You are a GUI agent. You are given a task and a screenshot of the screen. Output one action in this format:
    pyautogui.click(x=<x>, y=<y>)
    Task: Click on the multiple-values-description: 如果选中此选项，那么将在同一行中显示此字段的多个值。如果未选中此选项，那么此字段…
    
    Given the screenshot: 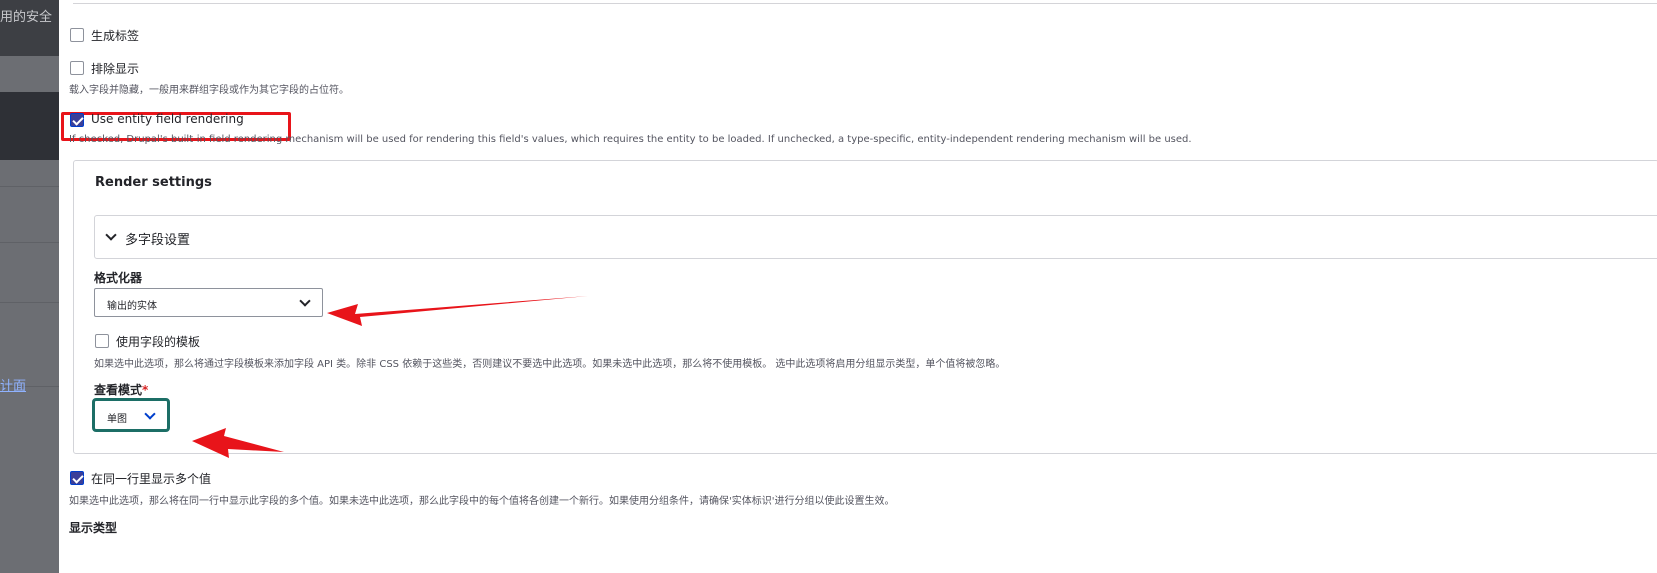 What is the action you would take?
    pyautogui.click(x=482, y=501)
    